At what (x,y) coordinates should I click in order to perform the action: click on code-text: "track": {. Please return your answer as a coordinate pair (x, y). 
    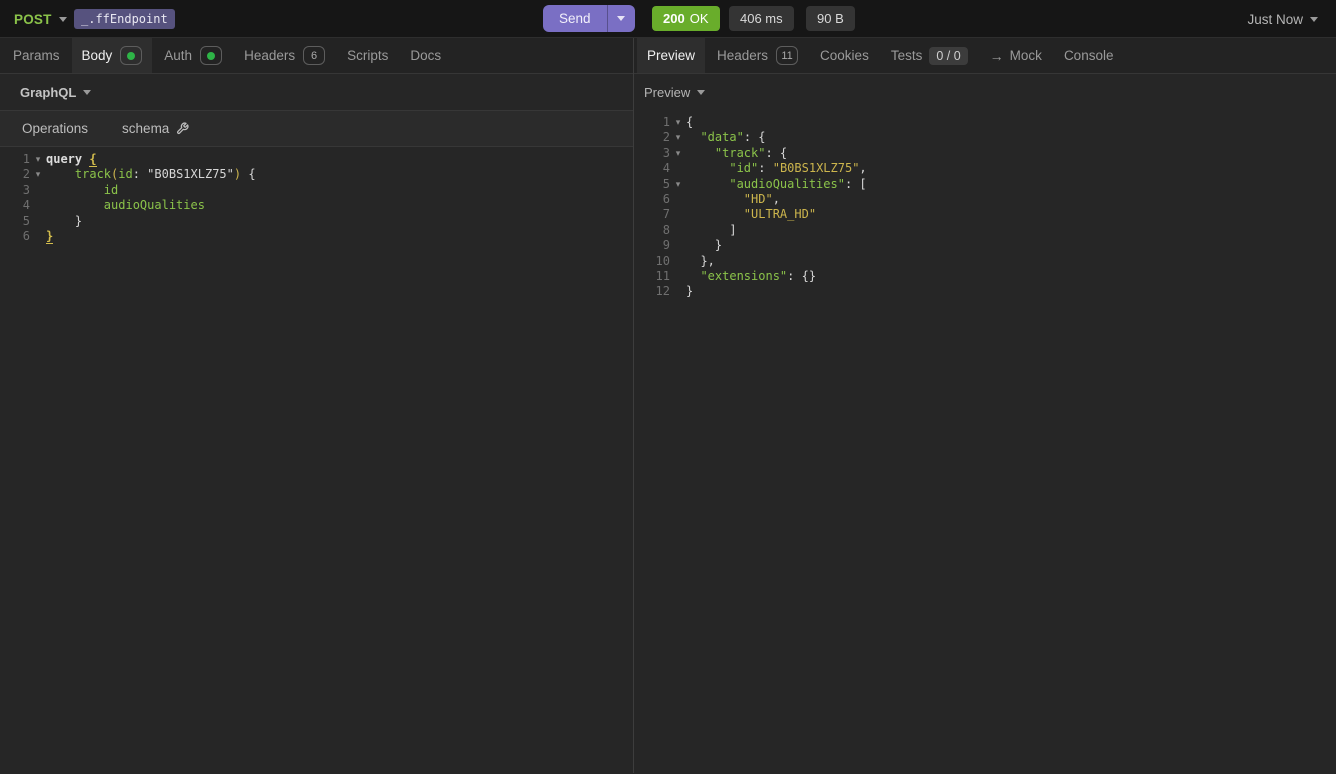
    Looking at the image, I should click on (751, 152).